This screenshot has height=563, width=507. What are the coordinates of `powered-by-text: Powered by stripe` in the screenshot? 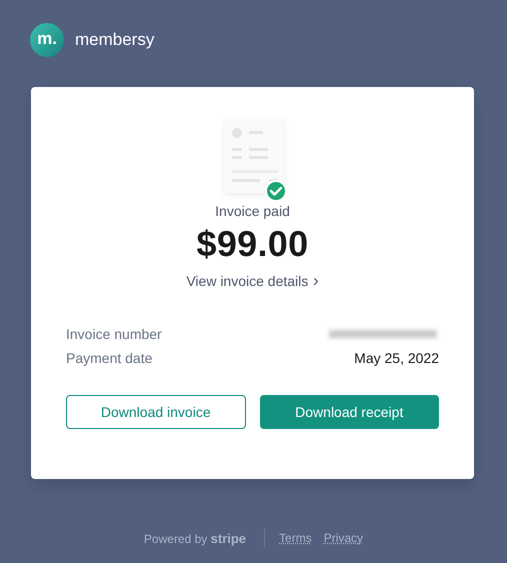 It's located at (195, 538).